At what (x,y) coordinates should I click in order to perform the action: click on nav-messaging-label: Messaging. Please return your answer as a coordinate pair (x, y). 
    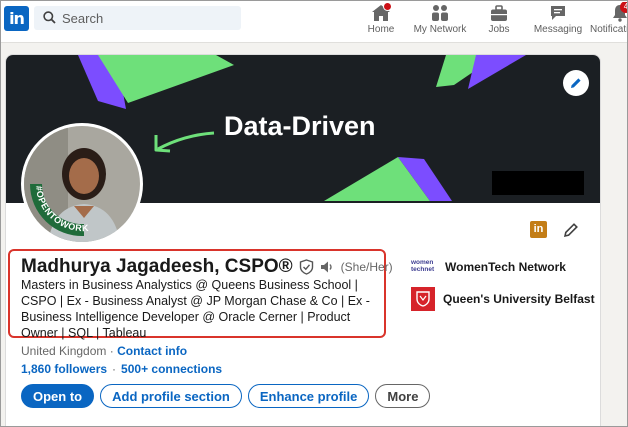
    Looking at the image, I should click on (558, 29).